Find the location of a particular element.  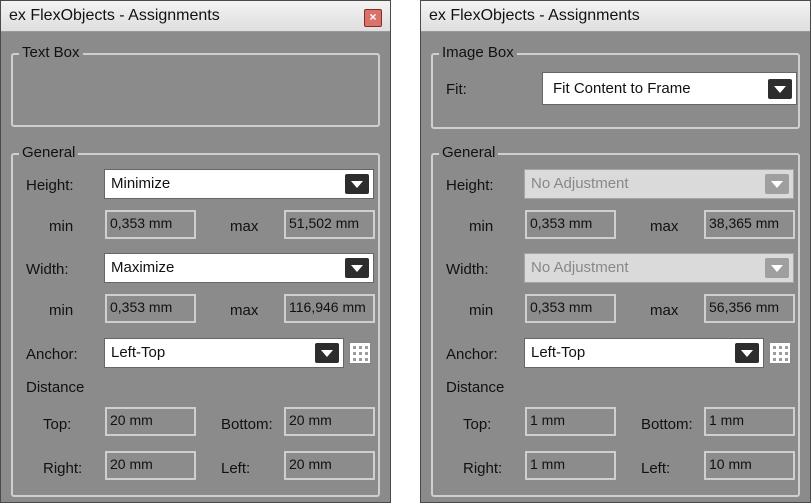

height-dropdown: No Adjustment is located at coordinates (659, 184).